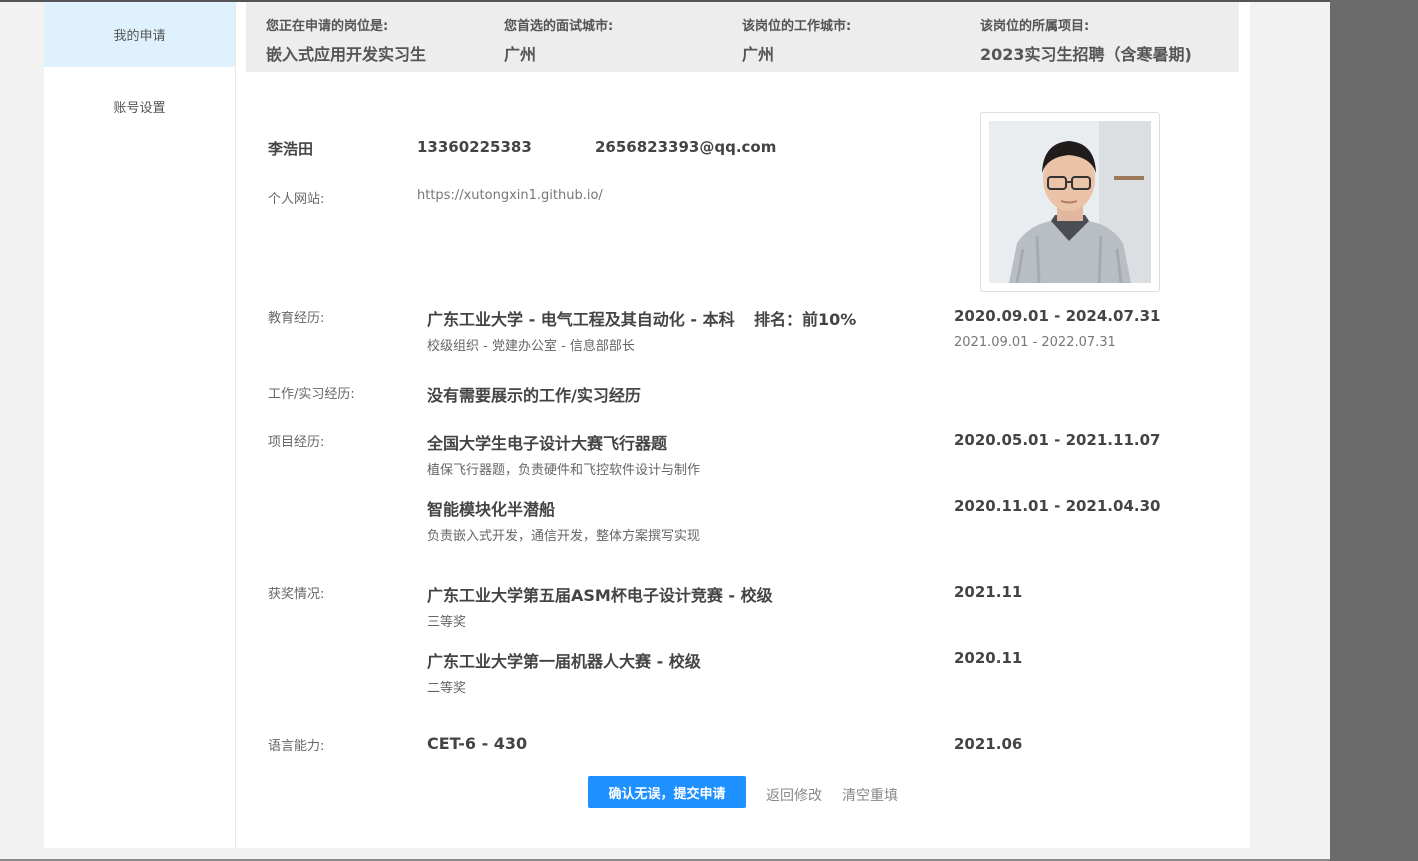 The image size is (1418, 861). I want to click on applicant-name: 李浩田, so click(291, 149).